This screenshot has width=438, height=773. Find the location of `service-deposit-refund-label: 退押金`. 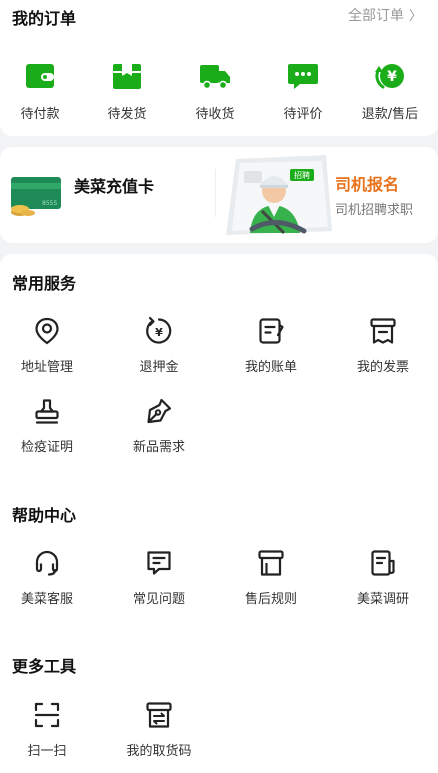

service-deposit-refund-label: 退押金 is located at coordinates (159, 367).